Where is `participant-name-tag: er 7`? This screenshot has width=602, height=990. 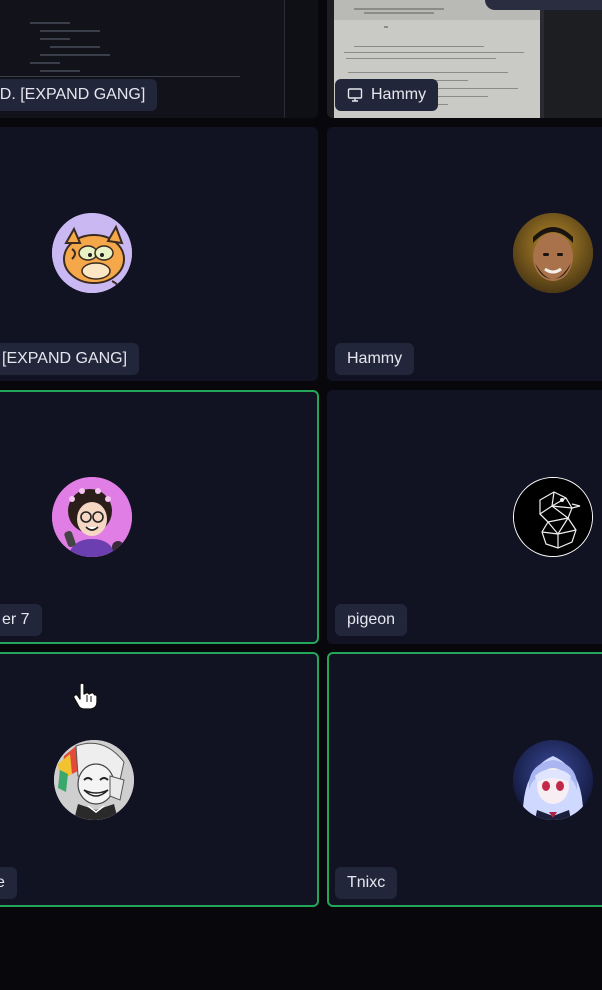 participant-name-tag: er 7 is located at coordinates (21, 620).